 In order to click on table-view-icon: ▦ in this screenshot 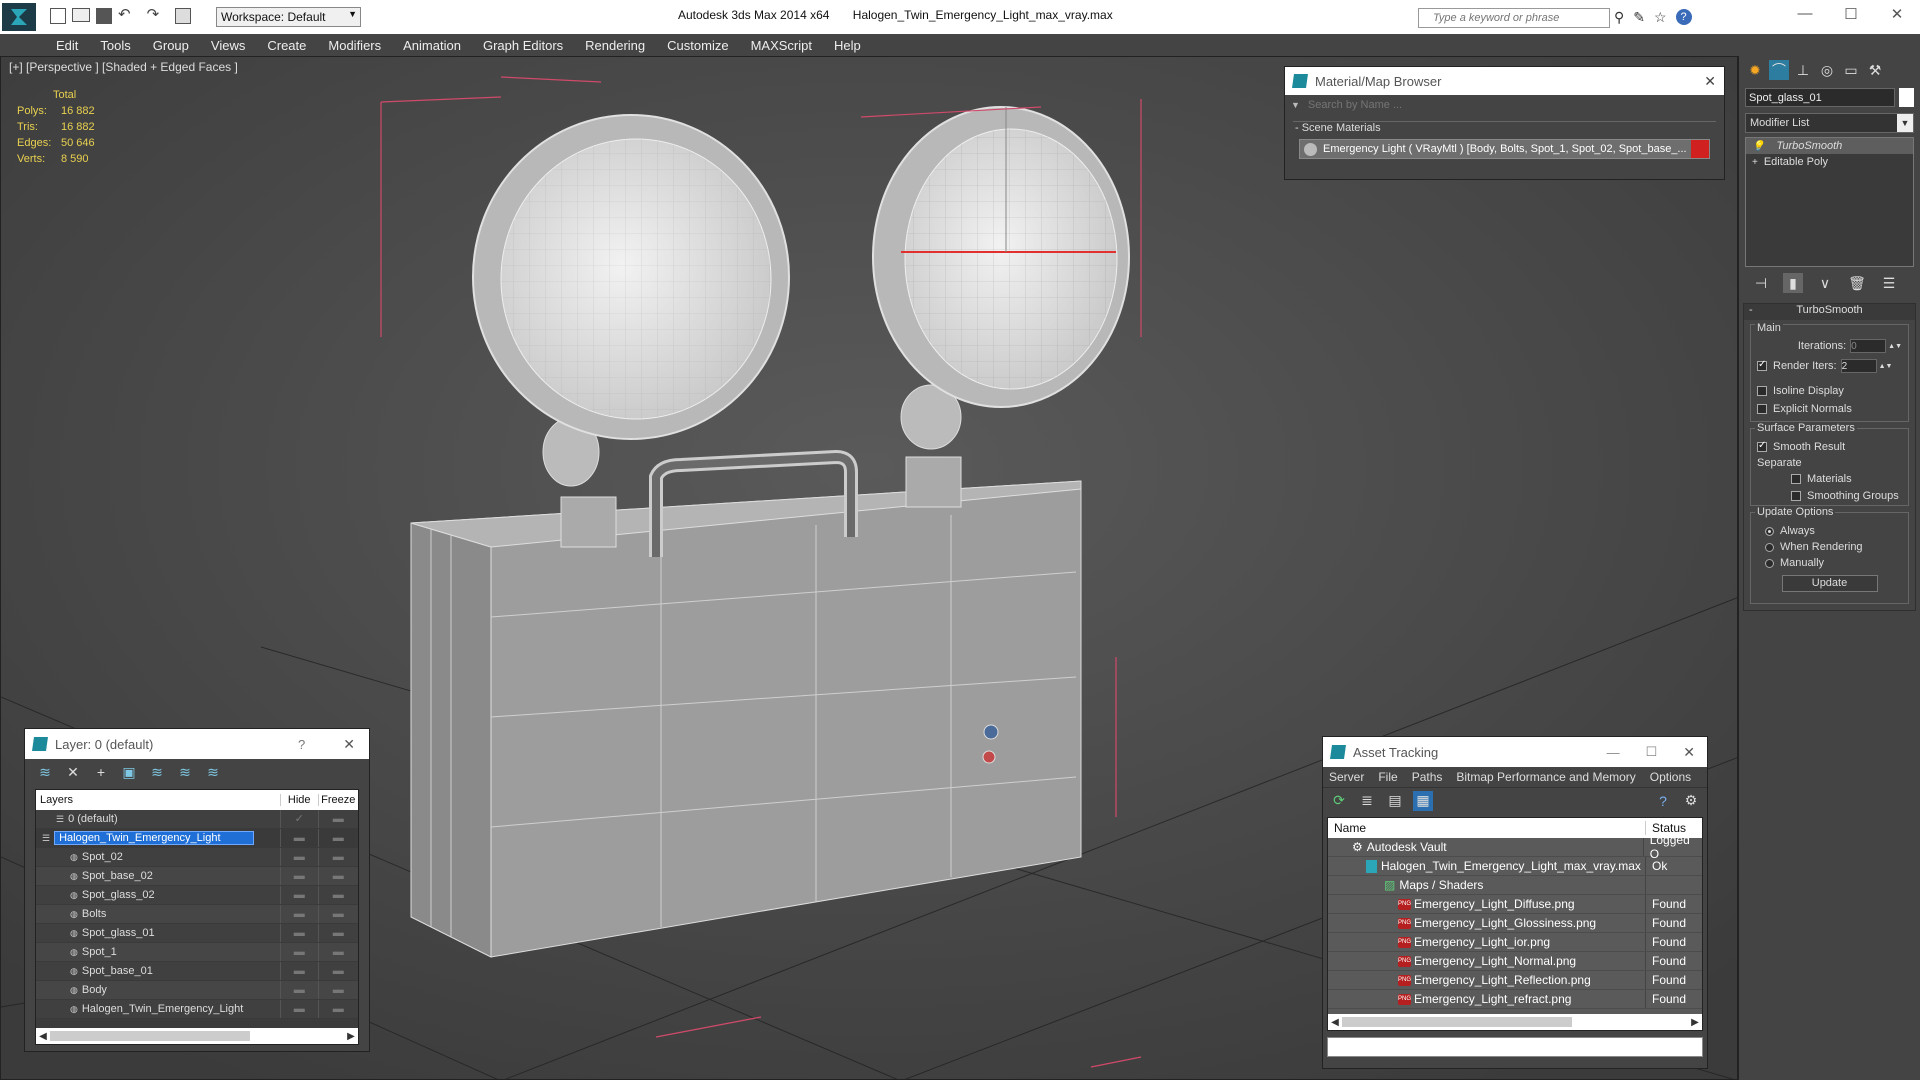, I will do `click(1423, 800)`.